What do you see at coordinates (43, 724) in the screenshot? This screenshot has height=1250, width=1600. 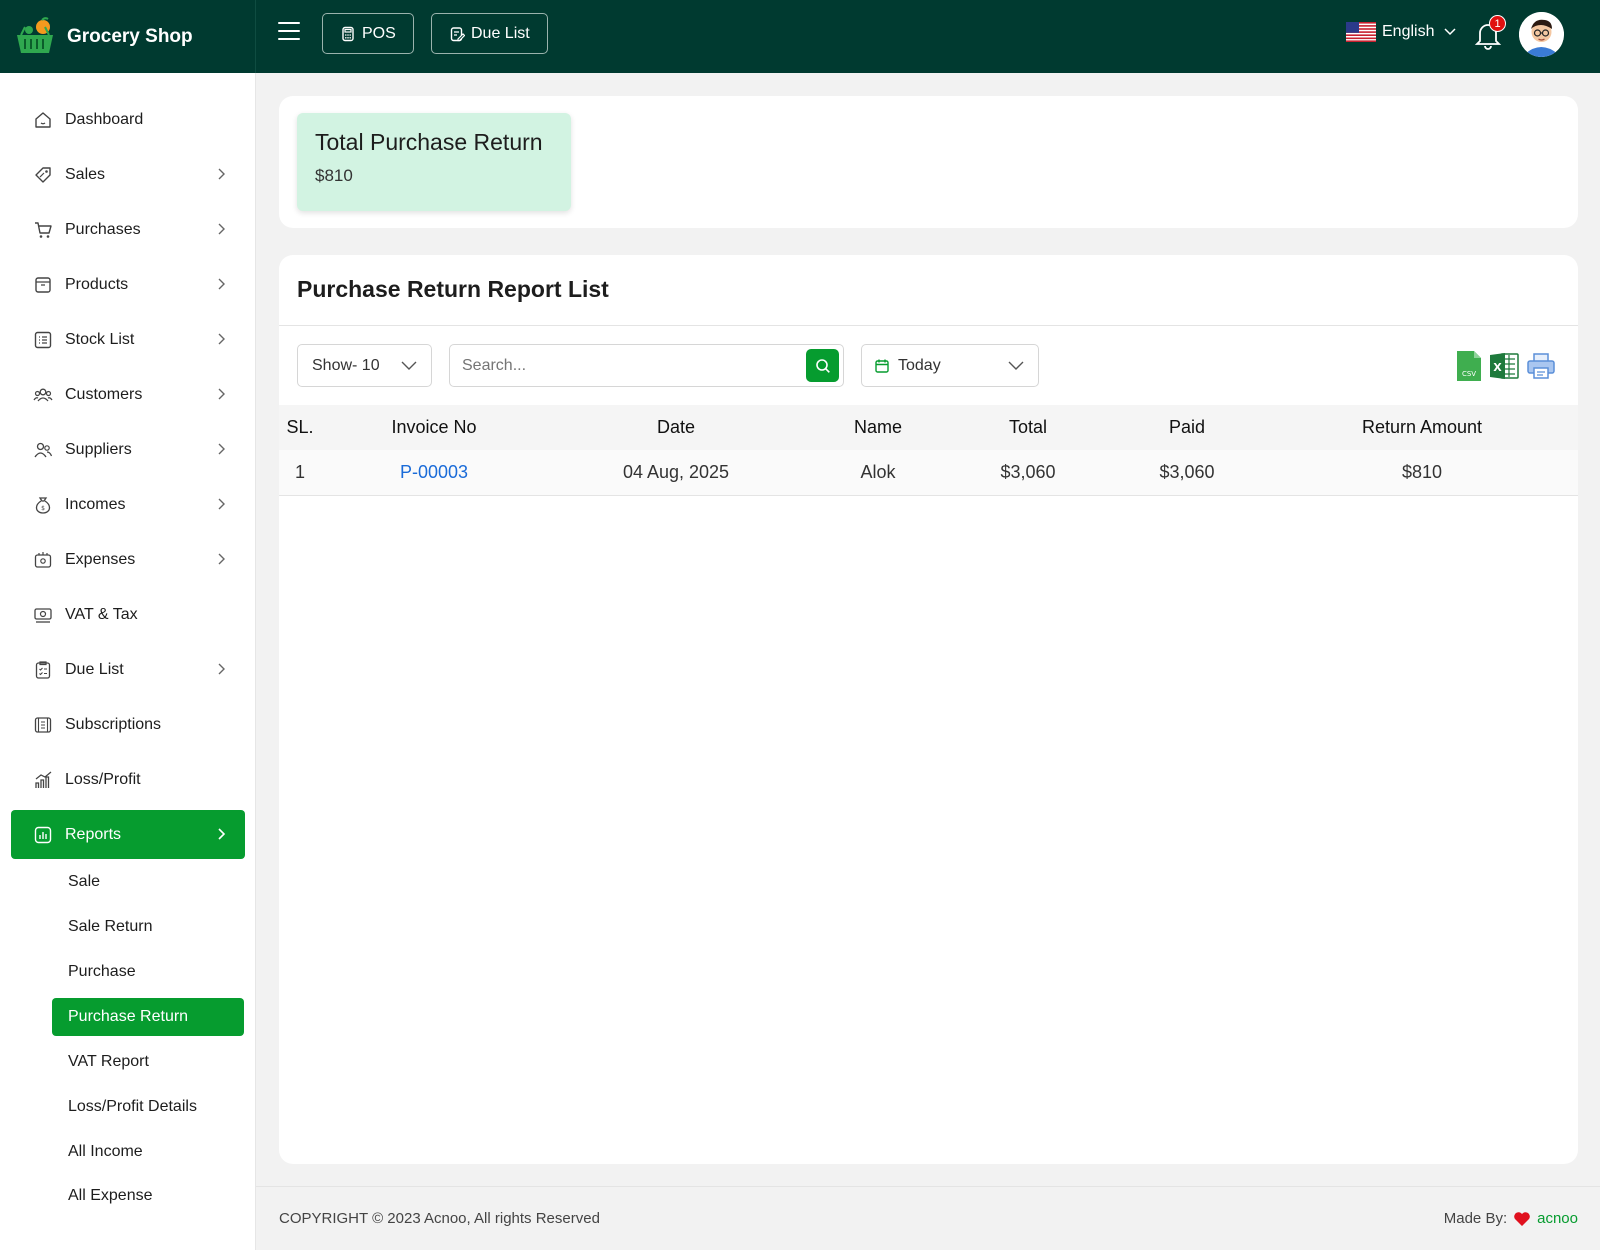 I see `subscription-icon` at bounding box center [43, 724].